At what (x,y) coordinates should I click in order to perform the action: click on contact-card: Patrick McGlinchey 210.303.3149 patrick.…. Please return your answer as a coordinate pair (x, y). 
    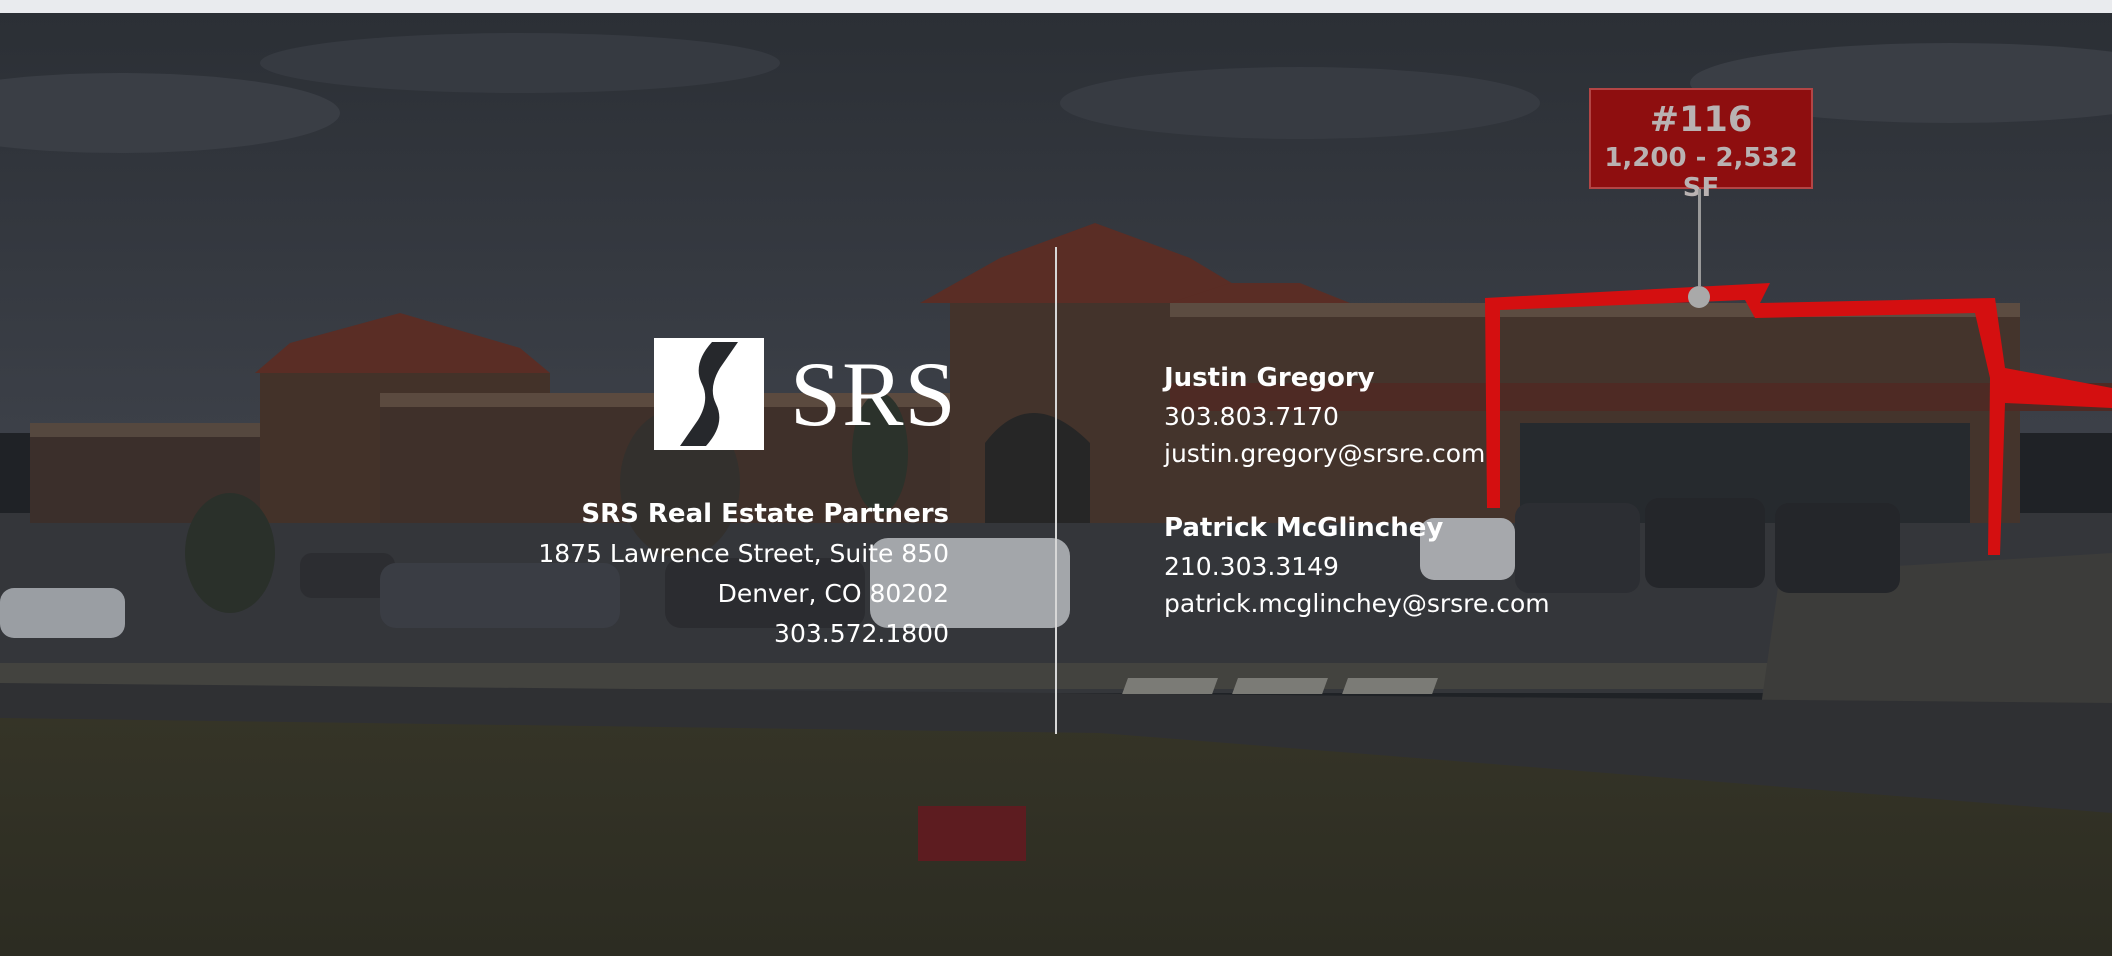
    Looking at the image, I should click on (1374, 566).